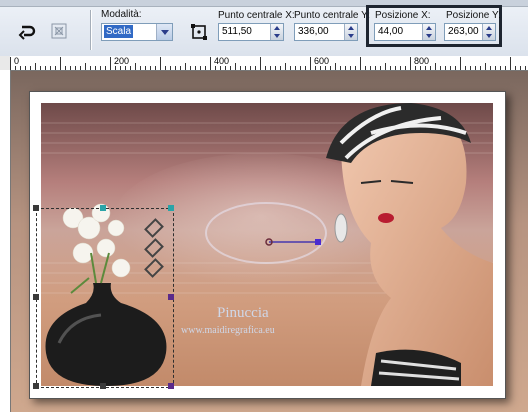 The image size is (528, 412). I want to click on position-x-field: 44,00, so click(405, 32).